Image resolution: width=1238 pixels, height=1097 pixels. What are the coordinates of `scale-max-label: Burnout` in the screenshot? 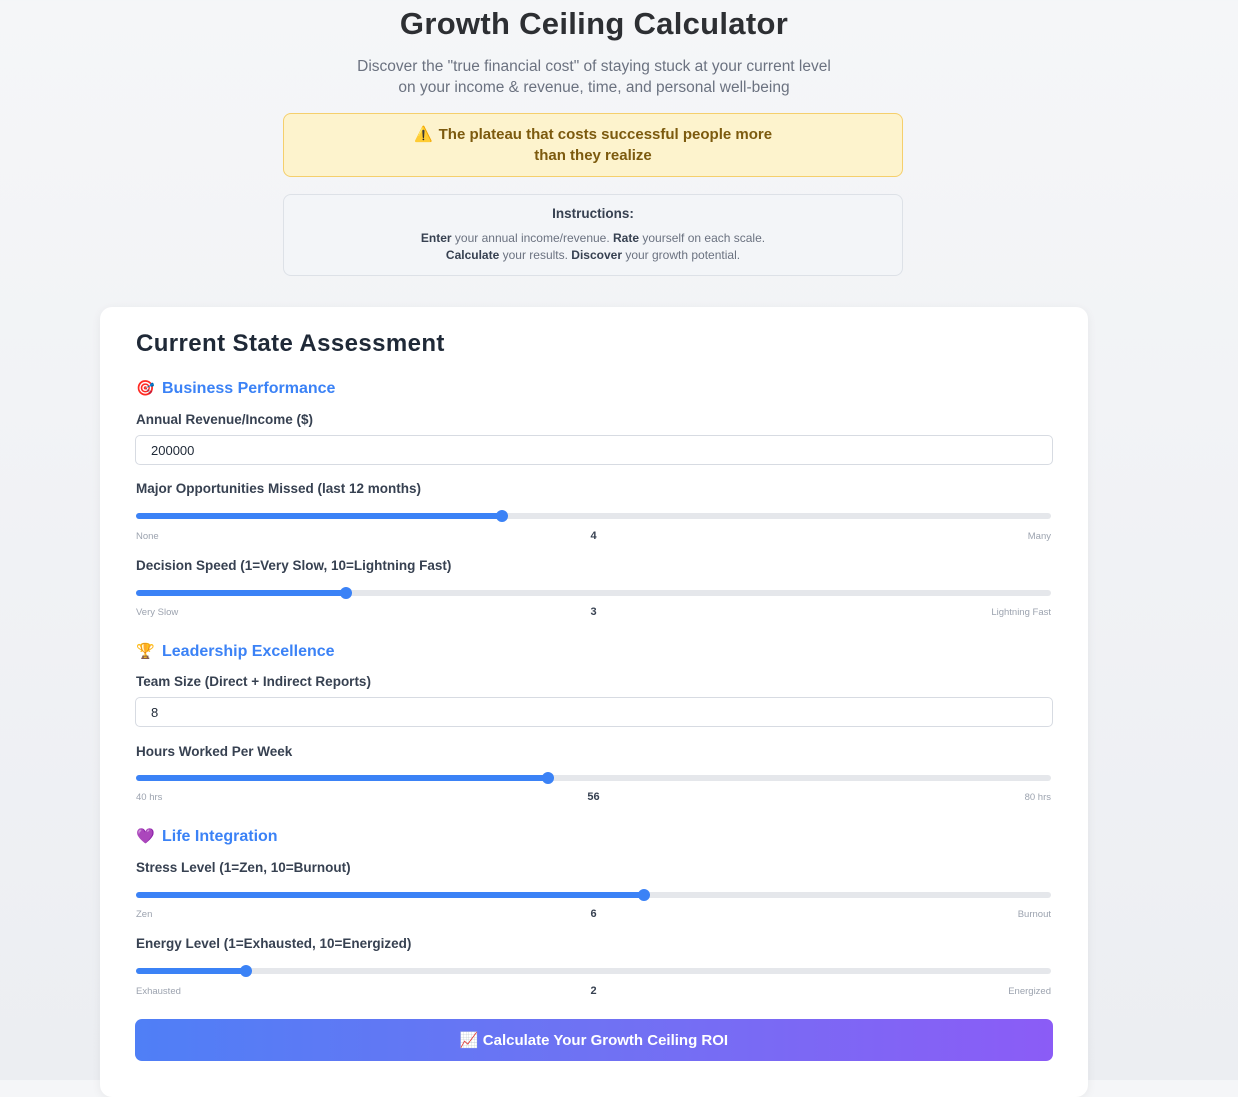 It's located at (1034, 914).